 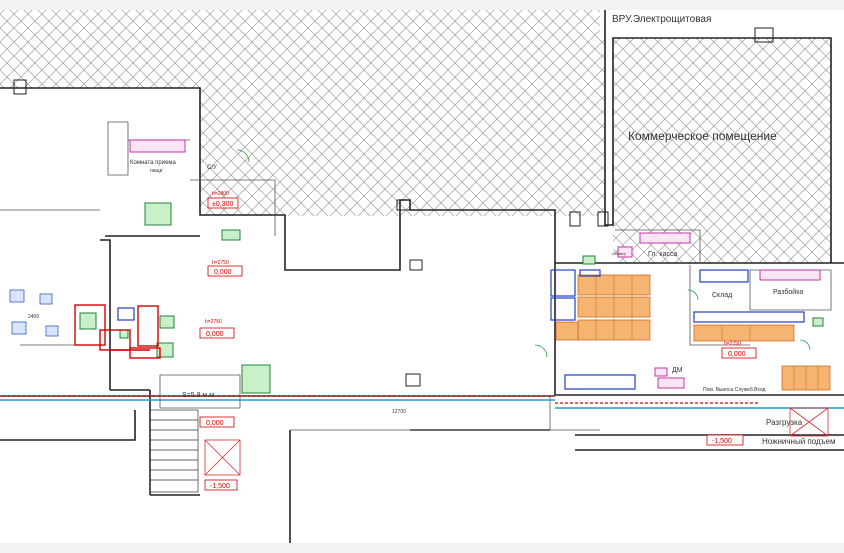 I want to click on security-label: ДМ, so click(x=677, y=370).